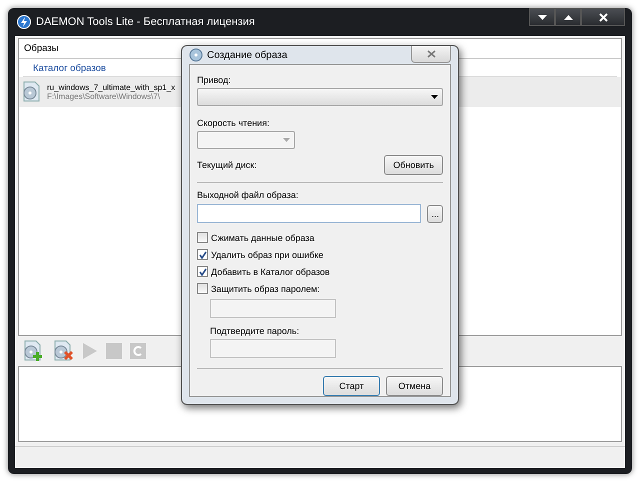 The height and width of the screenshot is (484, 640). Describe the element at coordinates (247, 55) in the screenshot. I see `dialog-title: Создание образа` at that location.